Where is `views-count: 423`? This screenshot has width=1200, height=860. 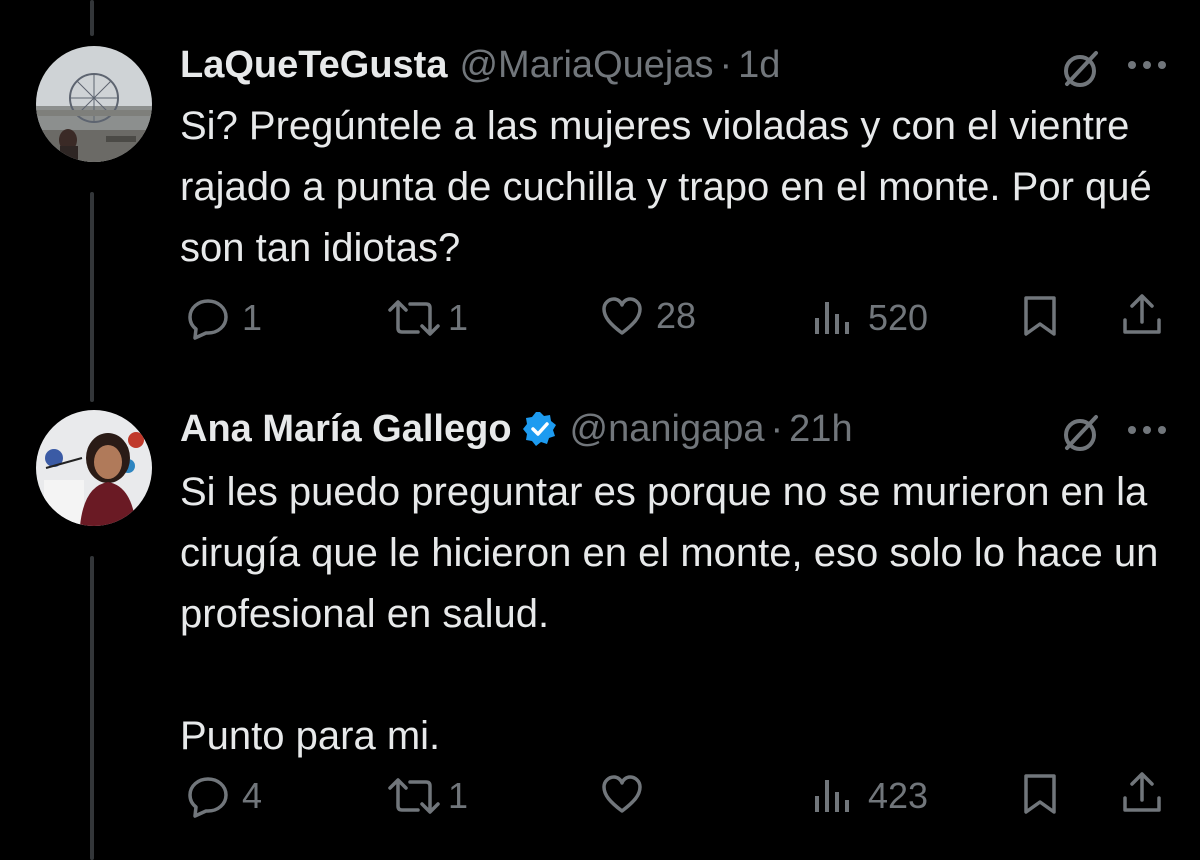 views-count: 423 is located at coordinates (898, 795).